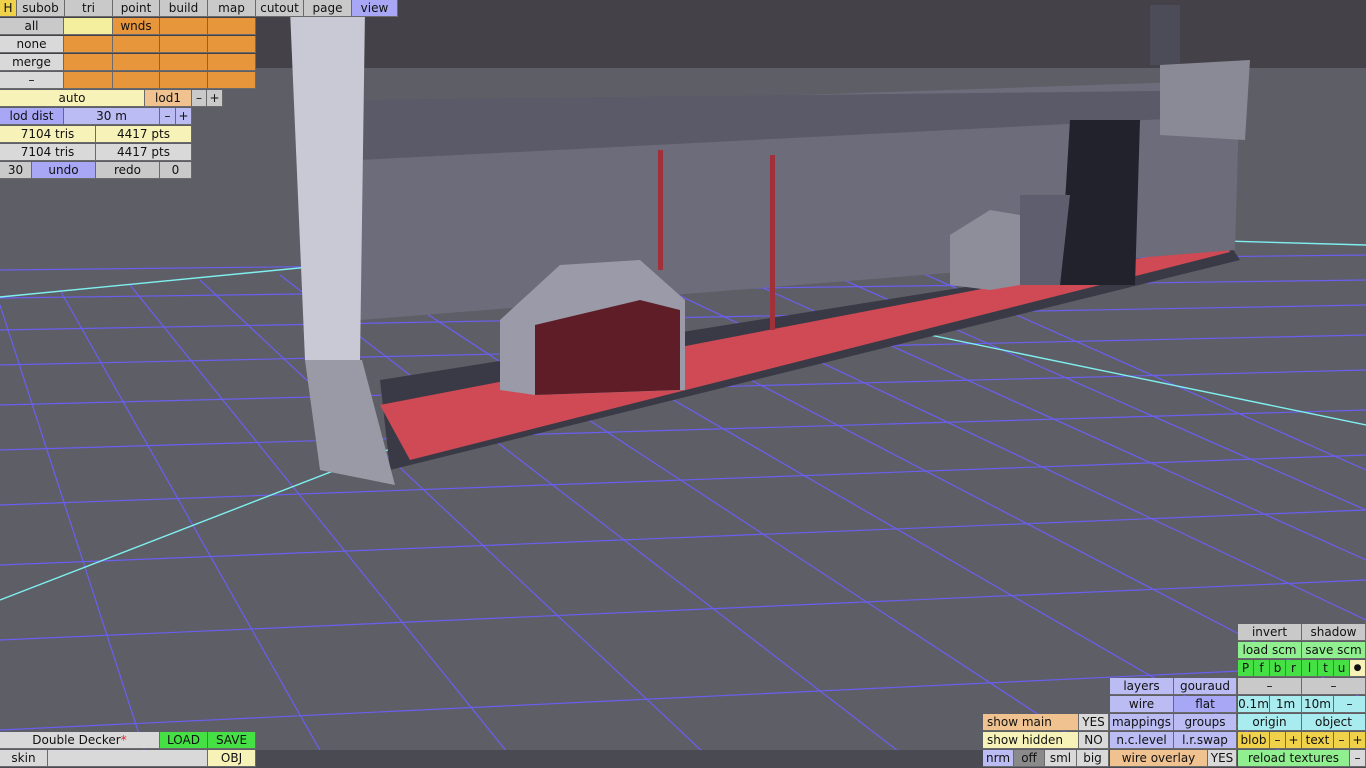 Image resolution: width=1366 pixels, height=768 pixels. What do you see at coordinates (1342, 668) in the screenshot?
I see `flag-u-button: u` at bounding box center [1342, 668].